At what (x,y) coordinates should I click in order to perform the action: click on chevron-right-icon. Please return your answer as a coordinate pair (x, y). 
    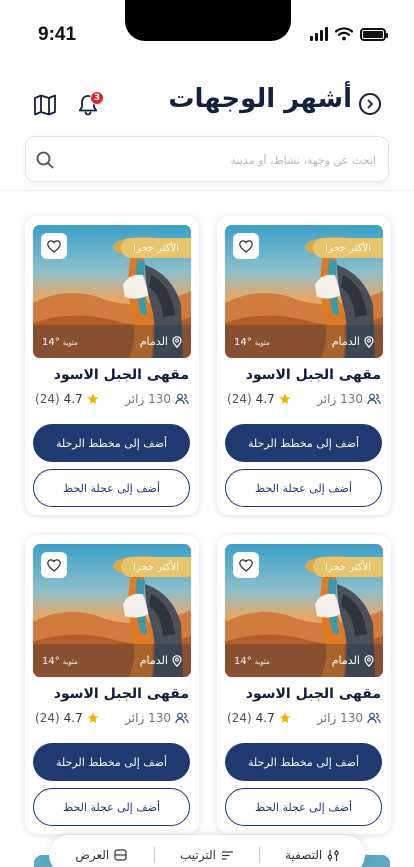
    Looking at the image, I should click on (370, 104).